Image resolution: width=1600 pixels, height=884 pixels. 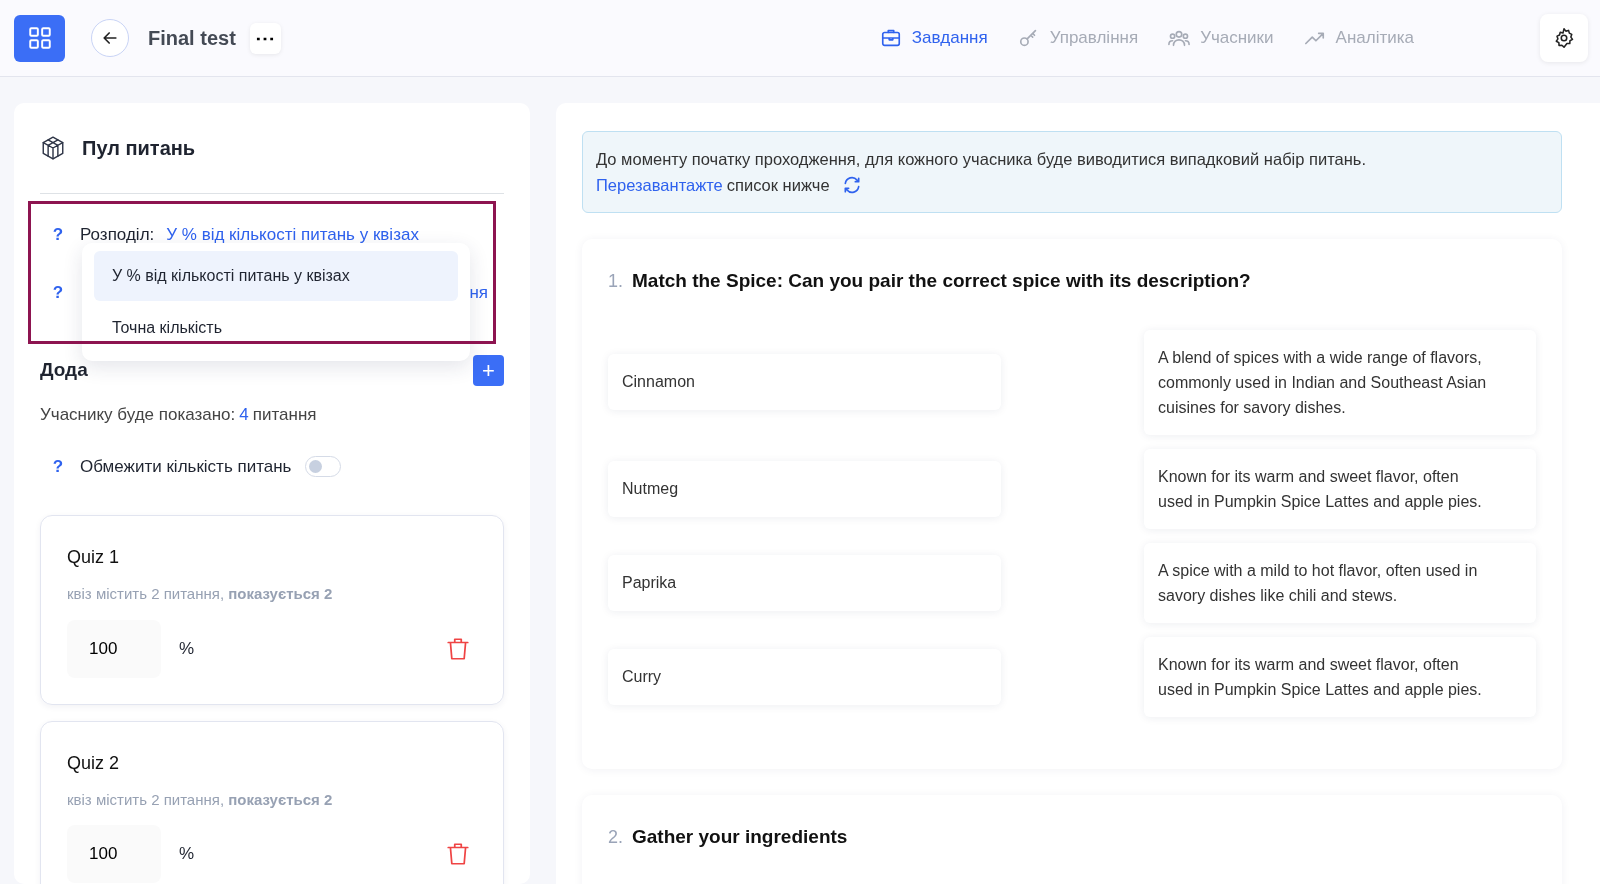 I want to click on alert-text: список нижче, so click(x=778, y=185).